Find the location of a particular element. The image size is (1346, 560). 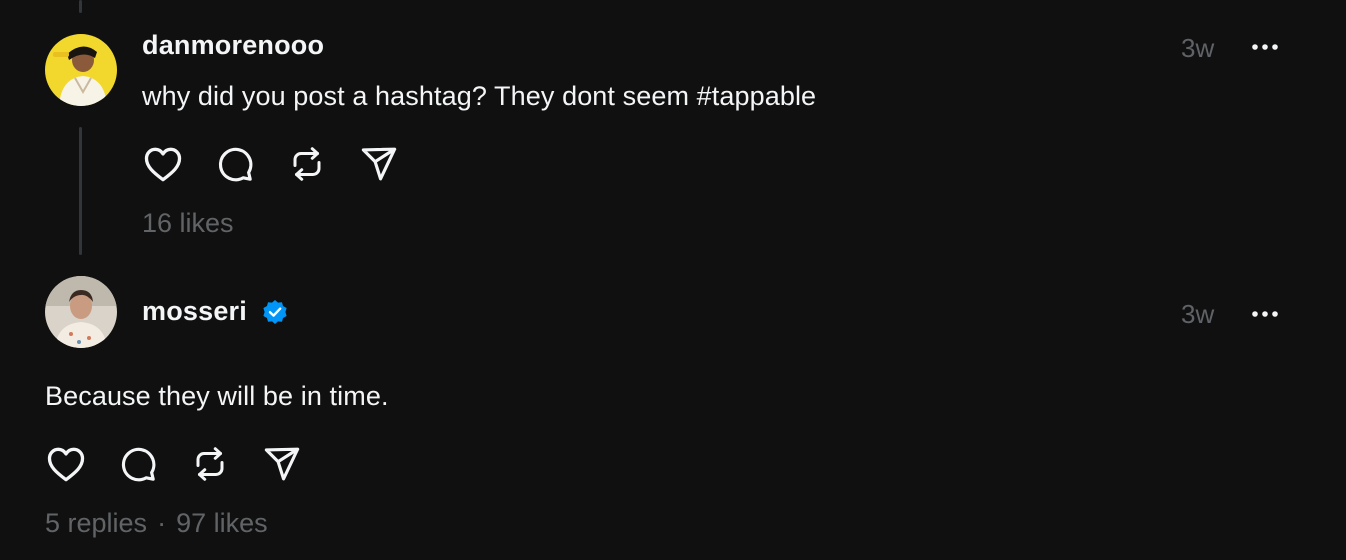

username: danmorenooo is located at coordinates (233, 45).